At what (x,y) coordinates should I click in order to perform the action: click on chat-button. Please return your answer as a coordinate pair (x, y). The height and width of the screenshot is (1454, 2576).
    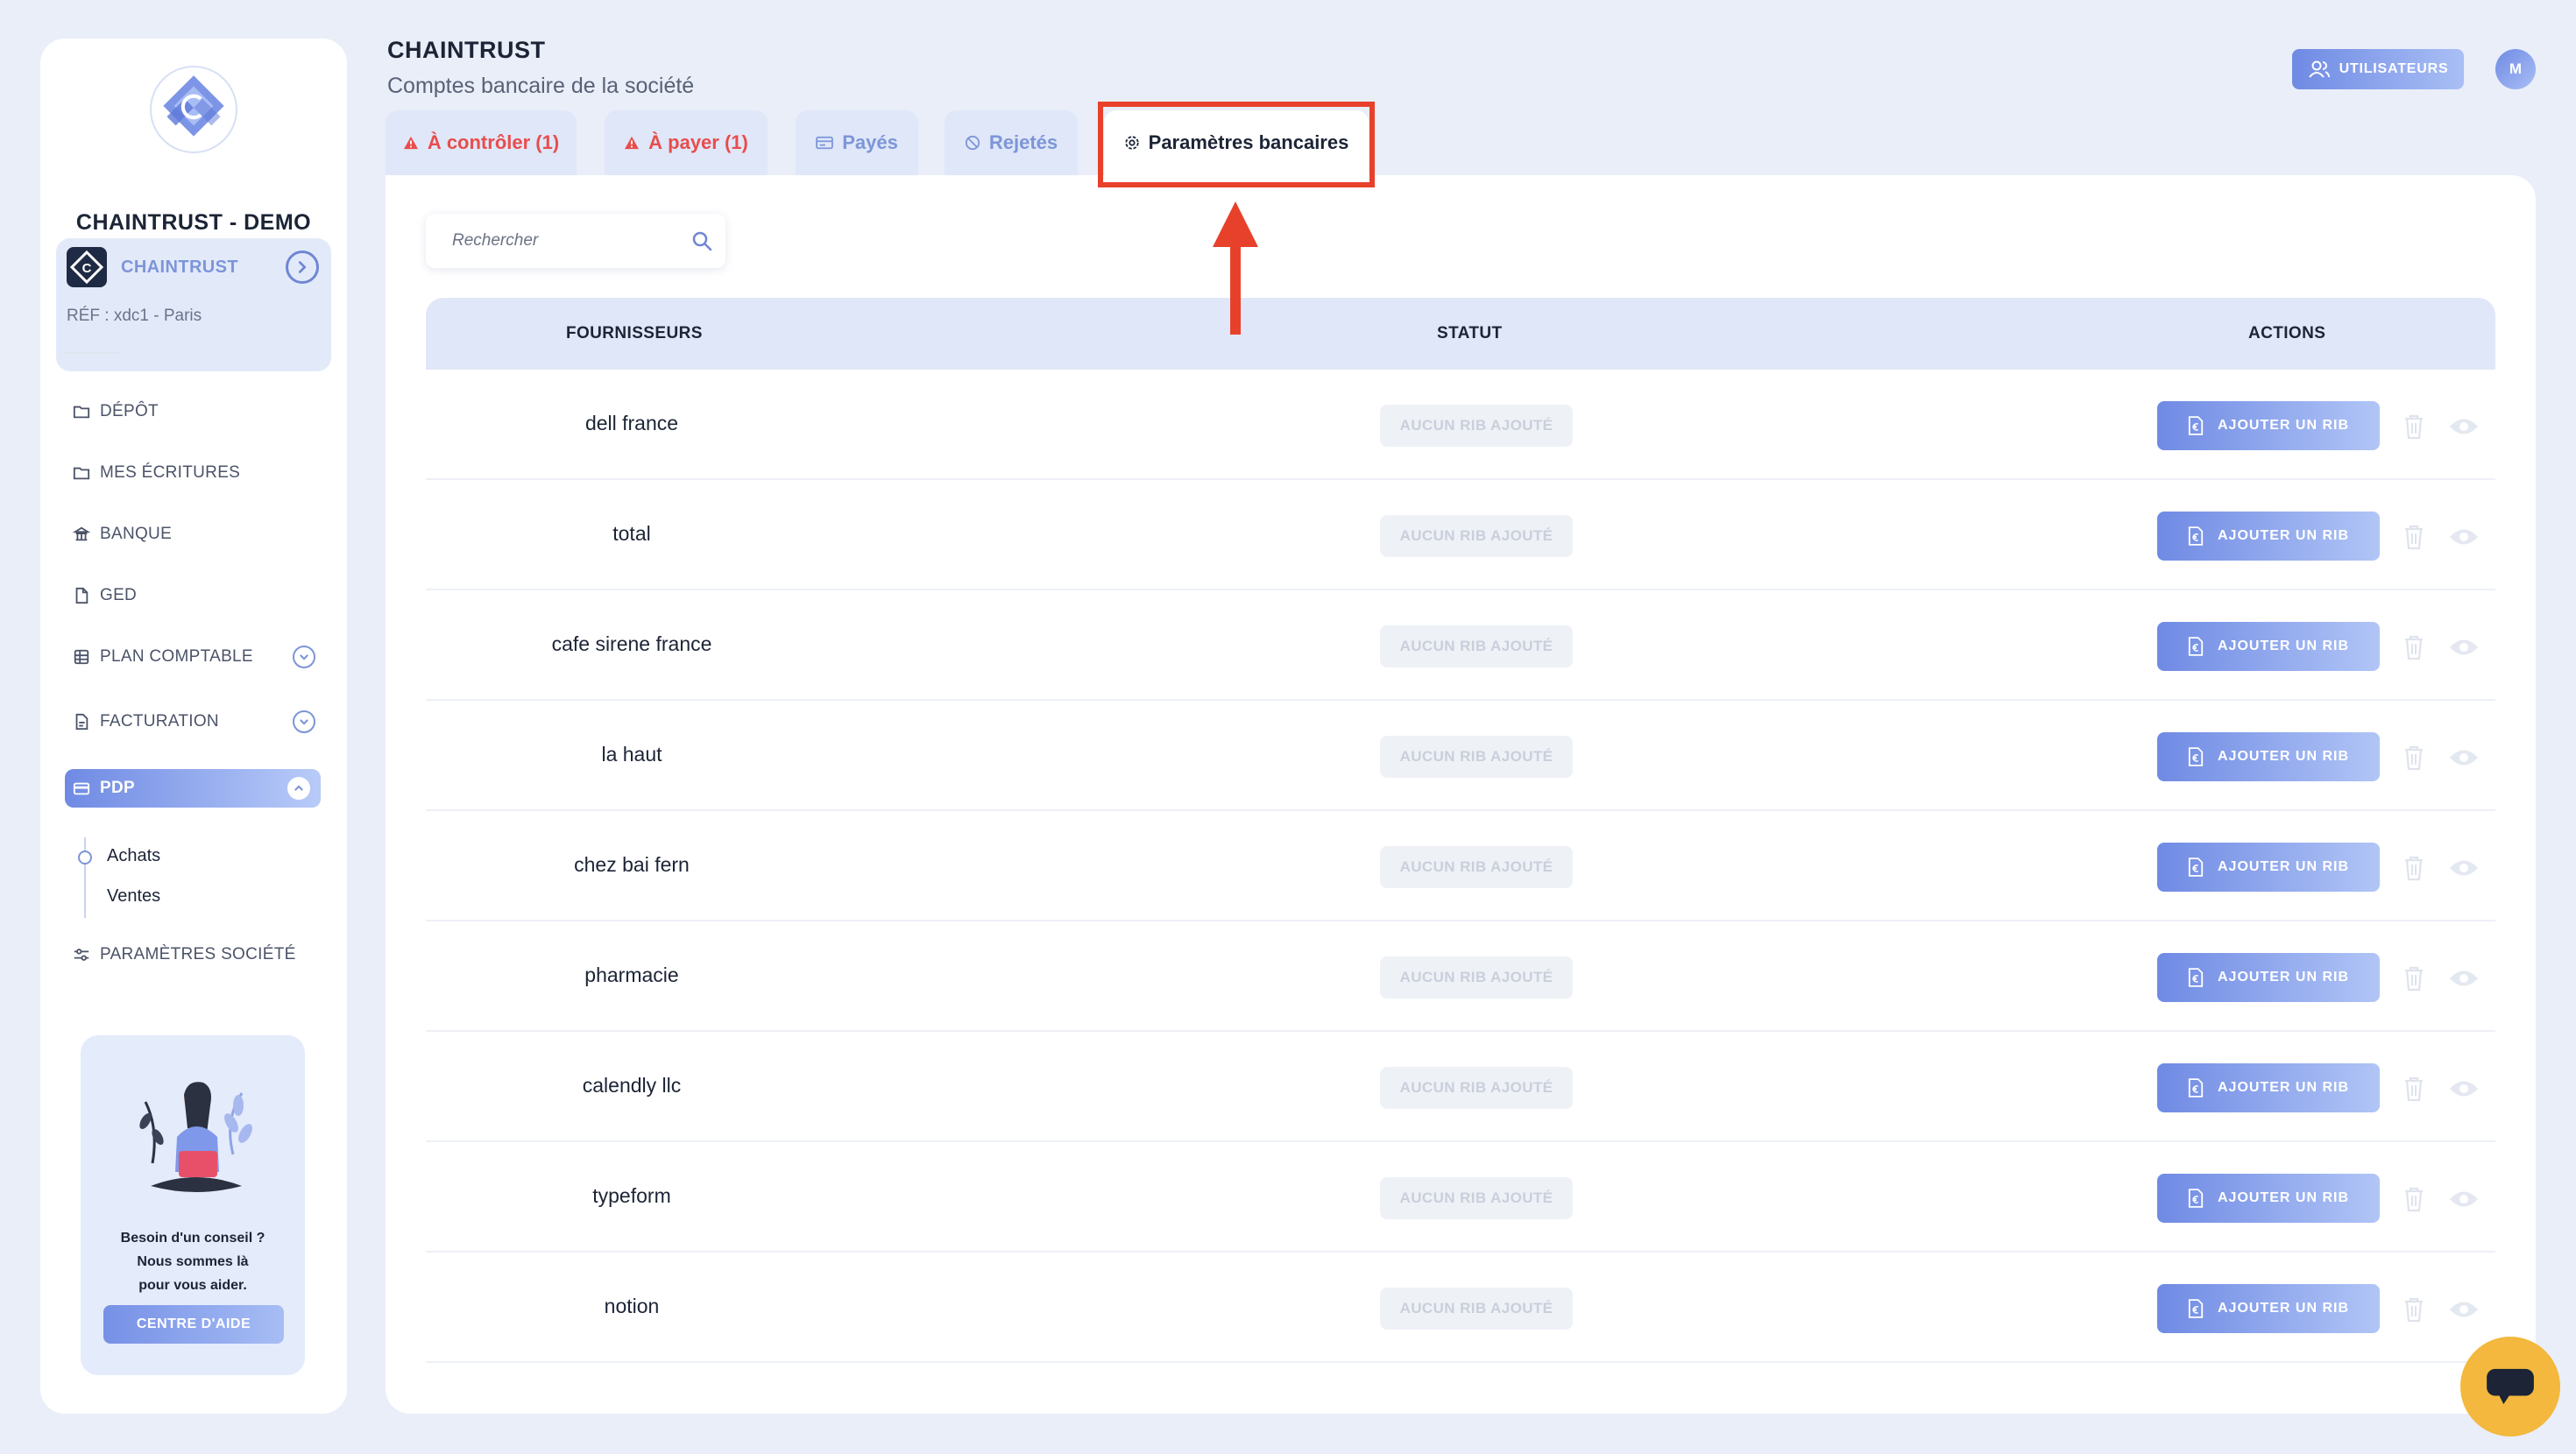
    Looking at the image, I should click on (2510, 1386).